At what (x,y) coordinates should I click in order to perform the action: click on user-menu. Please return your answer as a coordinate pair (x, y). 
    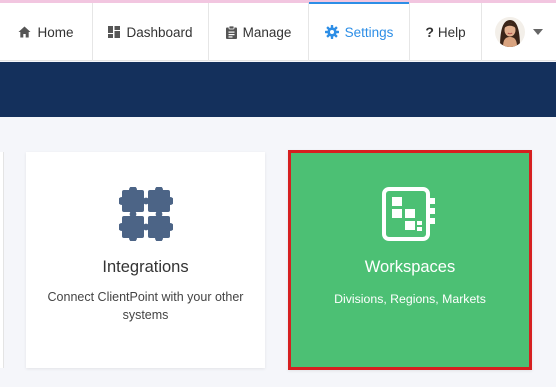
    Looking at the image, I should click on (518, 32).